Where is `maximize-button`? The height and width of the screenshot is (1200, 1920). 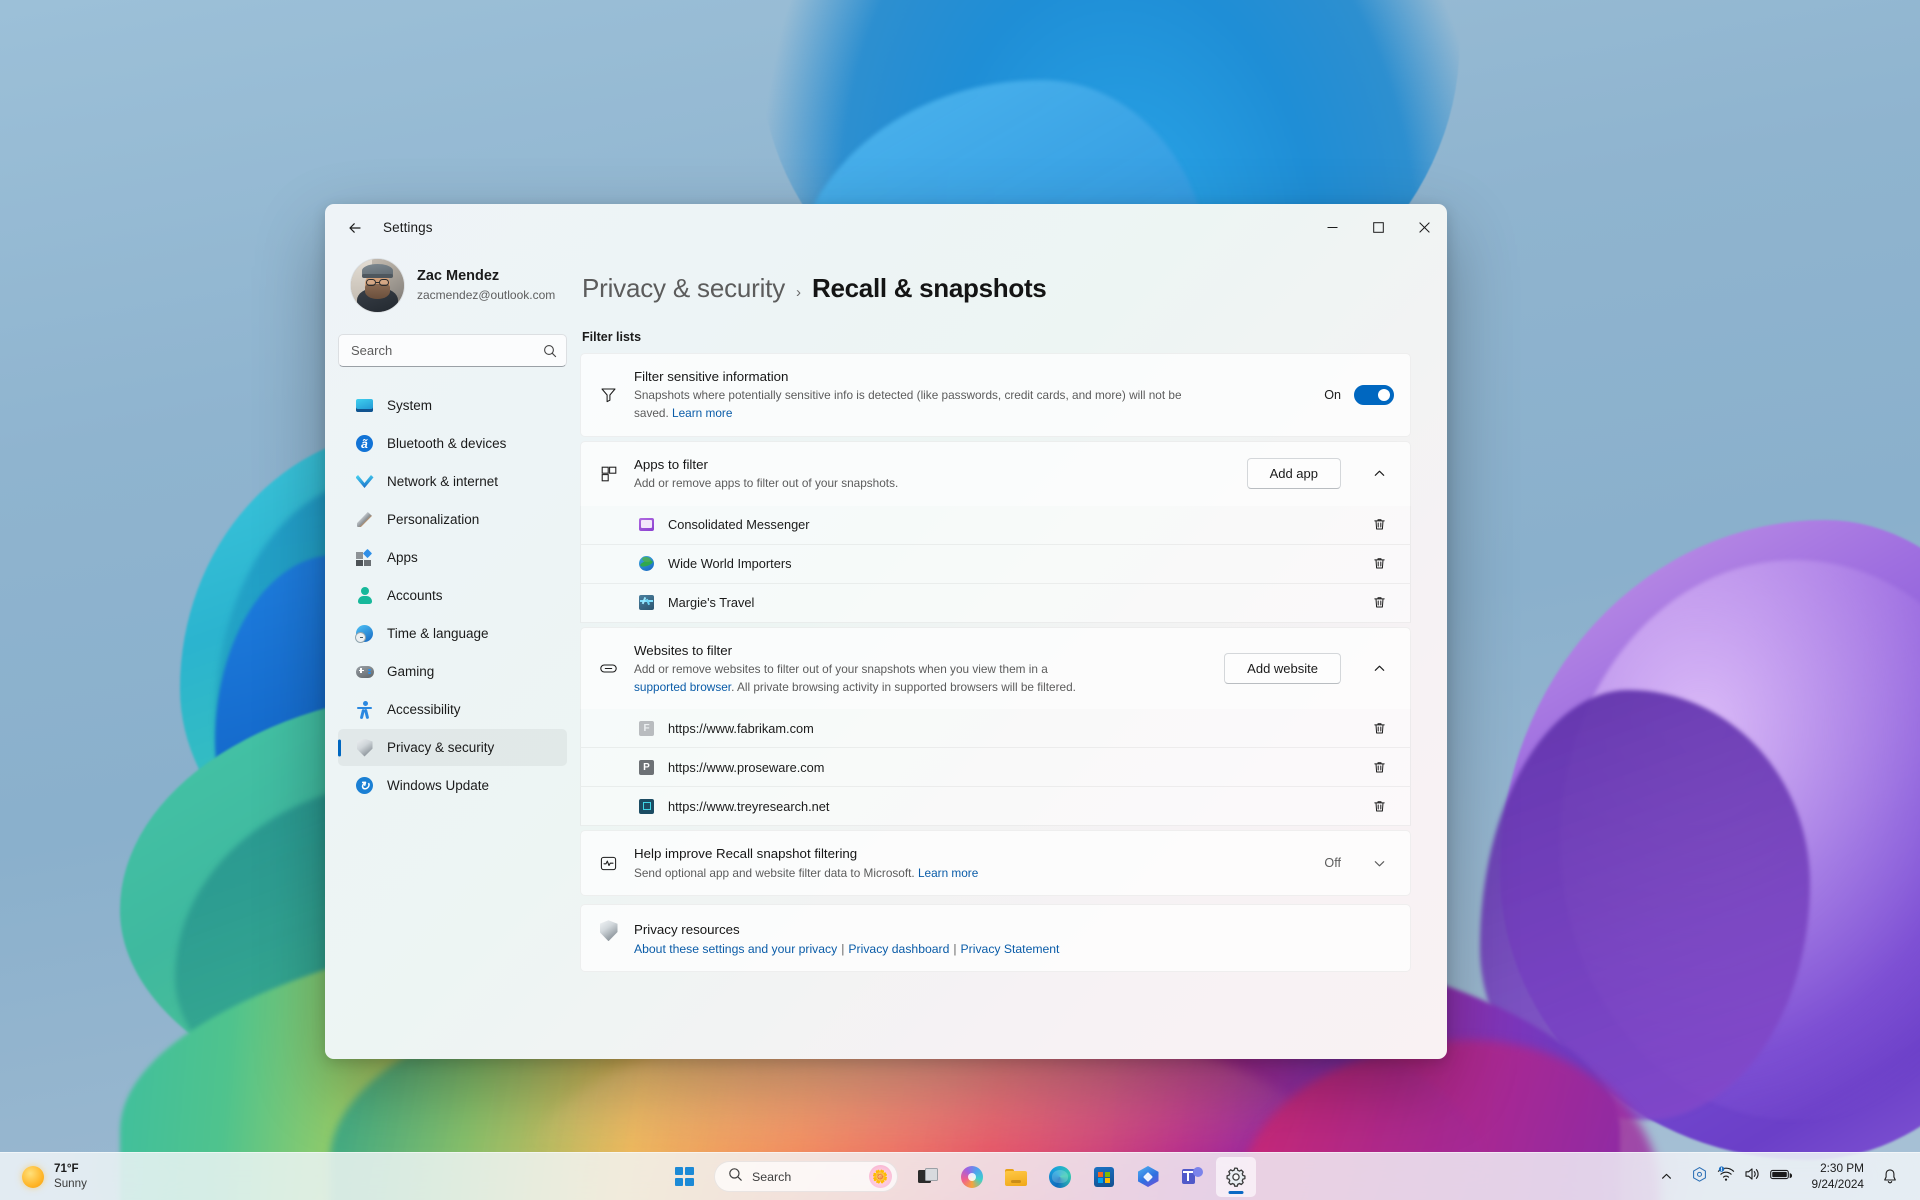 maximize-button is located at coordinates (1378, 227).